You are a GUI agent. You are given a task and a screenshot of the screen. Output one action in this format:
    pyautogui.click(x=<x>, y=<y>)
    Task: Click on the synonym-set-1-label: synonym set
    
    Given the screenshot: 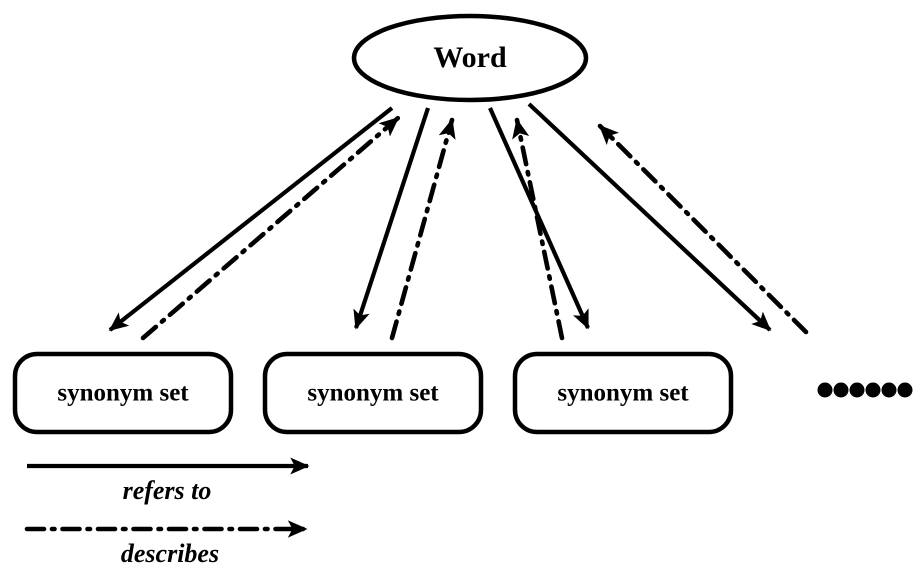 What is the action you would take?
    pyautogui.click(x=123, y=393)
    